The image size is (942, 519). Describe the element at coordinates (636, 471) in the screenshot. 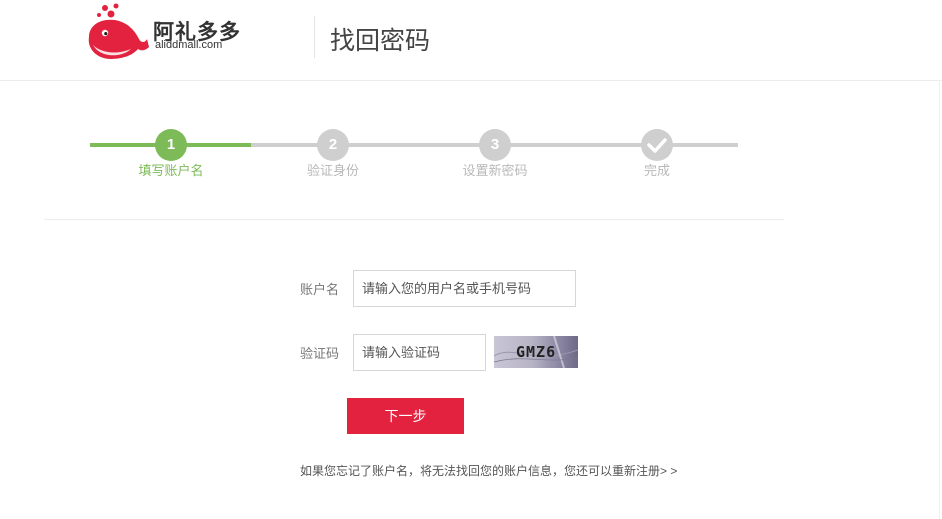

I see `re-register-link: 重新注册` at that location.